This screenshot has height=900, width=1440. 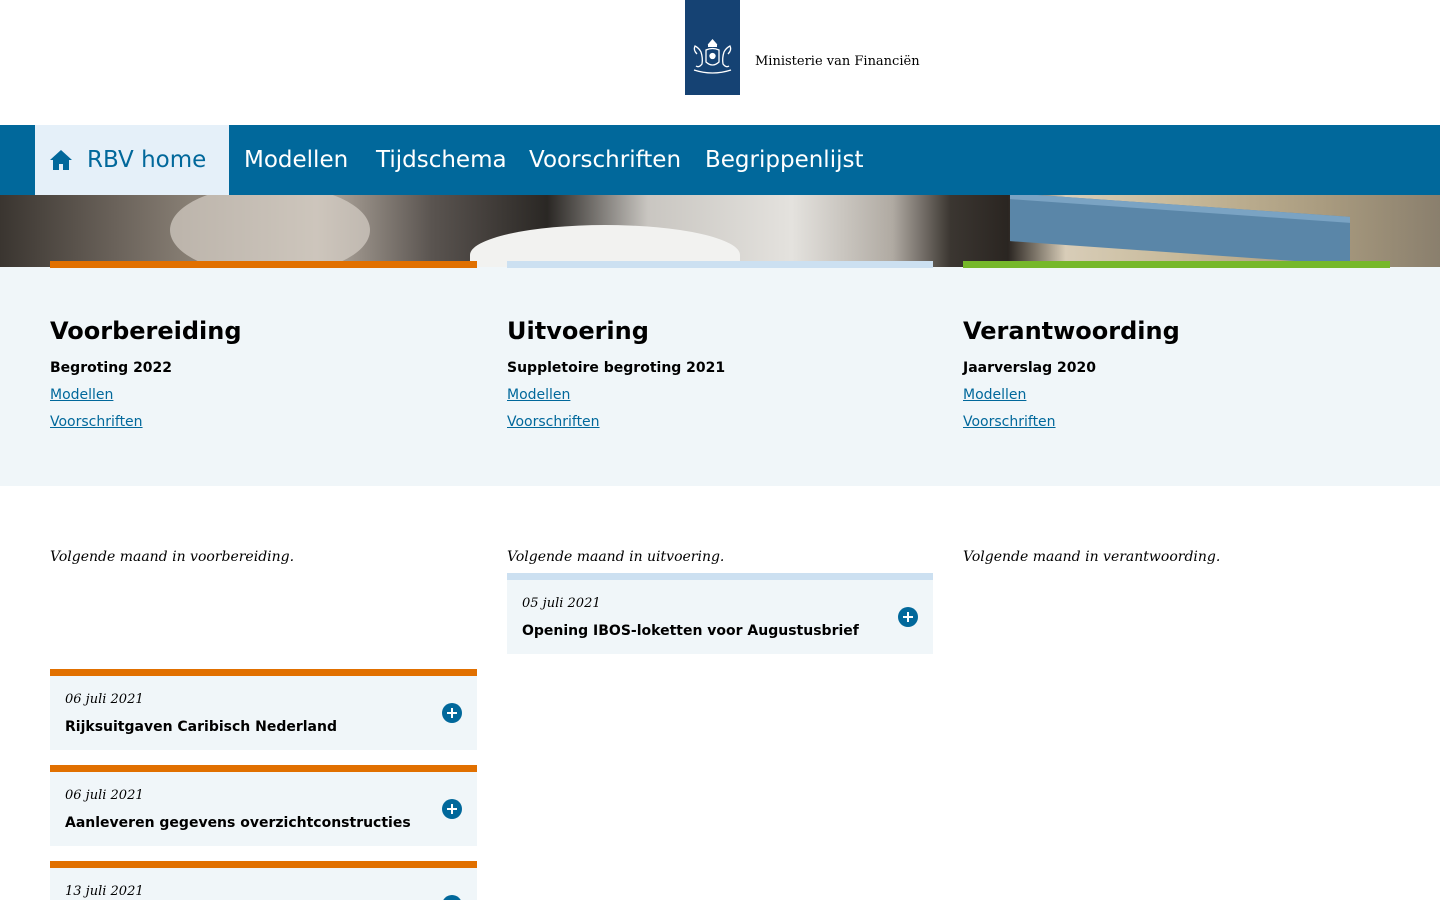 I want to click on phase-title: Verantwoording, so click(x=1071, y=331).